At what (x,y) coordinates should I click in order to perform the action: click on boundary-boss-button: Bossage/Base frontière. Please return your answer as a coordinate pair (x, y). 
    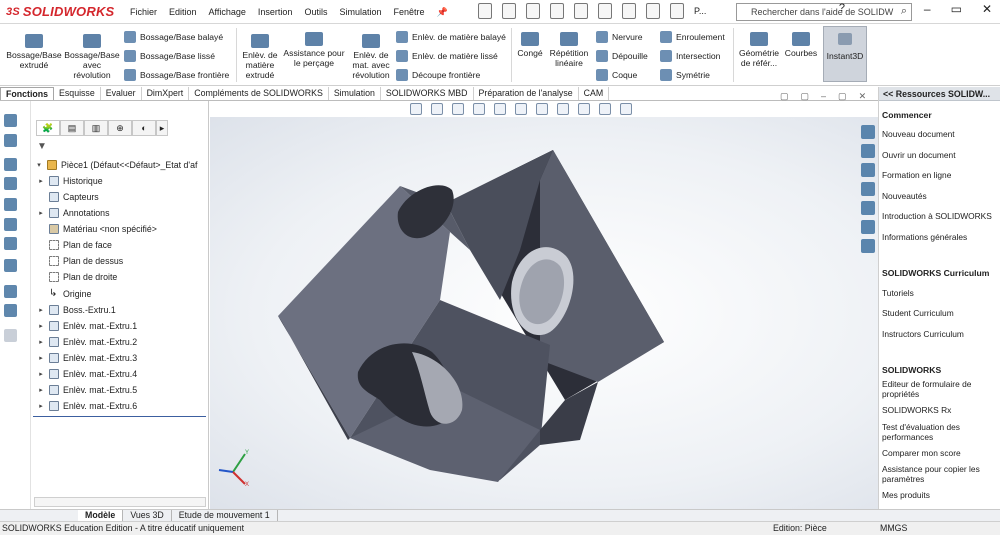
    Looking at the image, I should click on (176, 75).